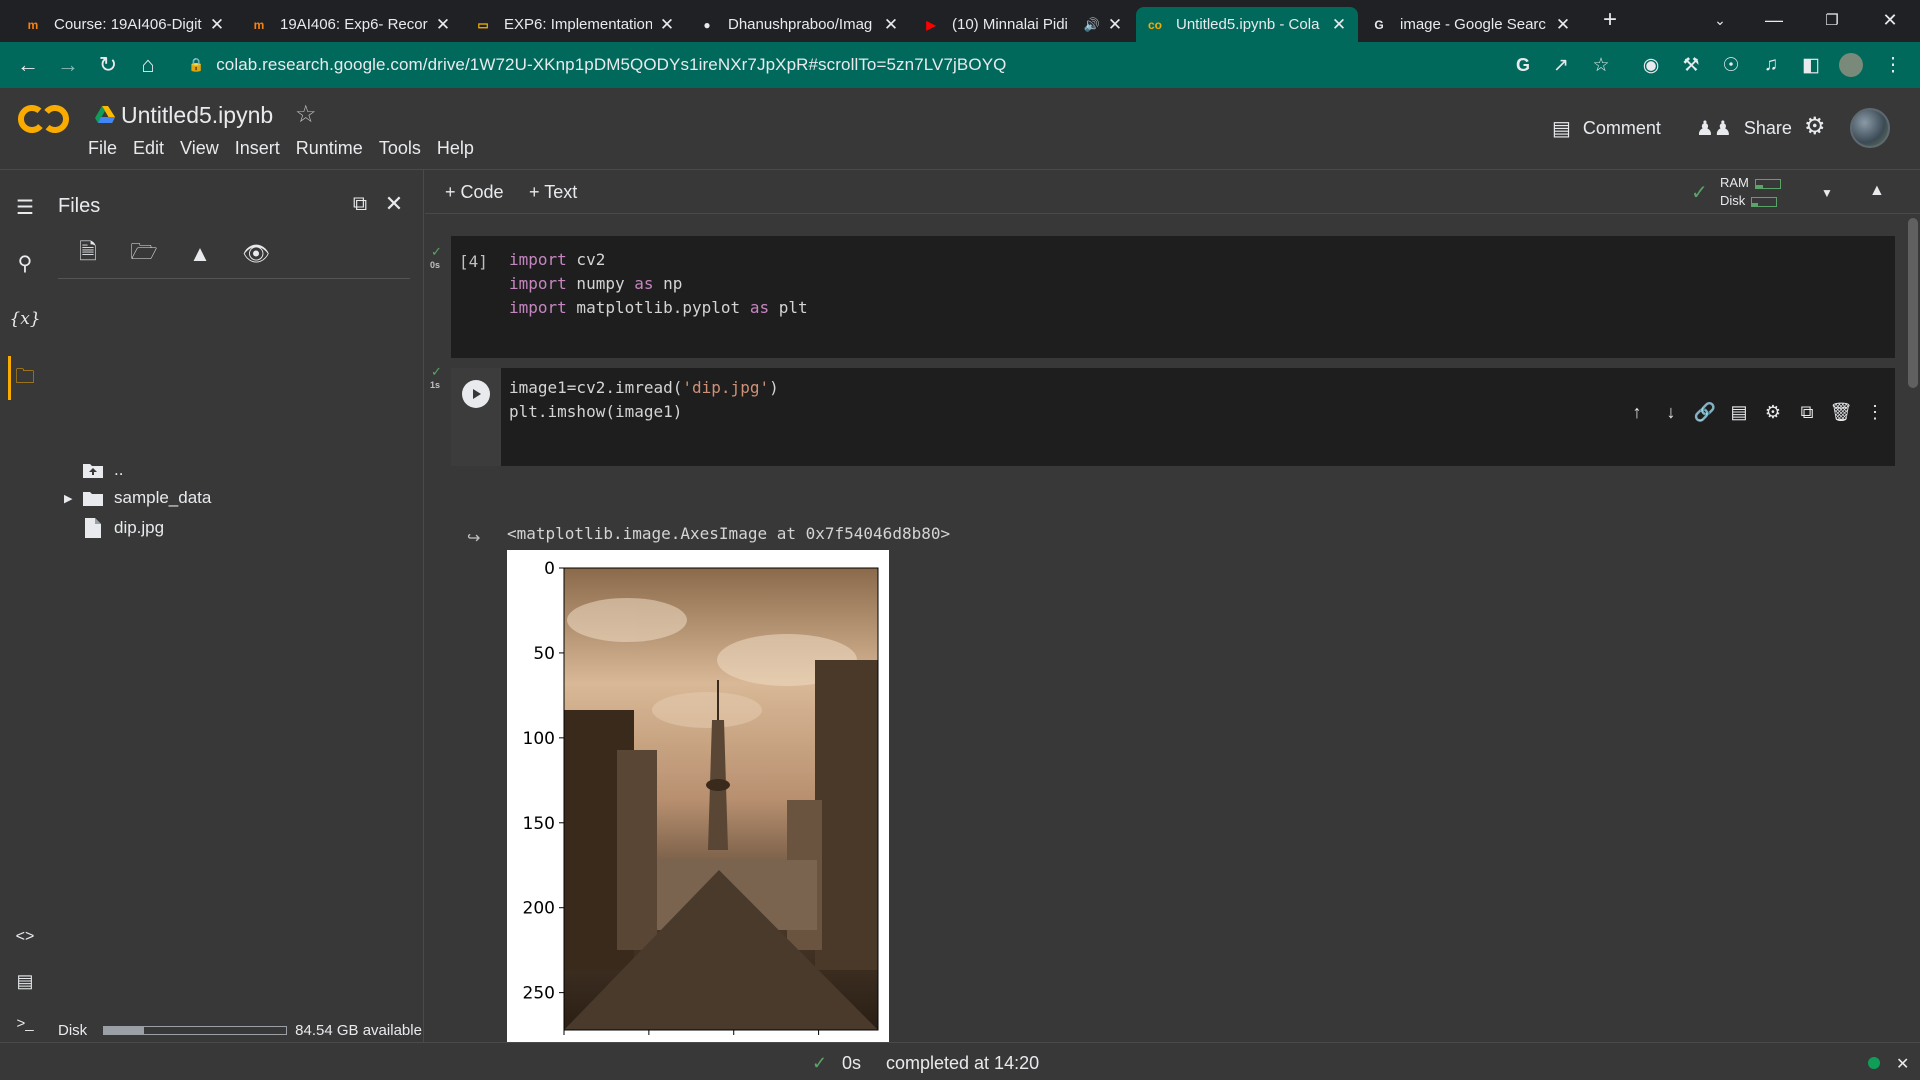 The width and height of the screenshot is (1920, 1080). What do you see at coordinates (114, 528) in the screenshot?
I see `file-tree-item: dip.jpg` at bounding box center [114, 528].